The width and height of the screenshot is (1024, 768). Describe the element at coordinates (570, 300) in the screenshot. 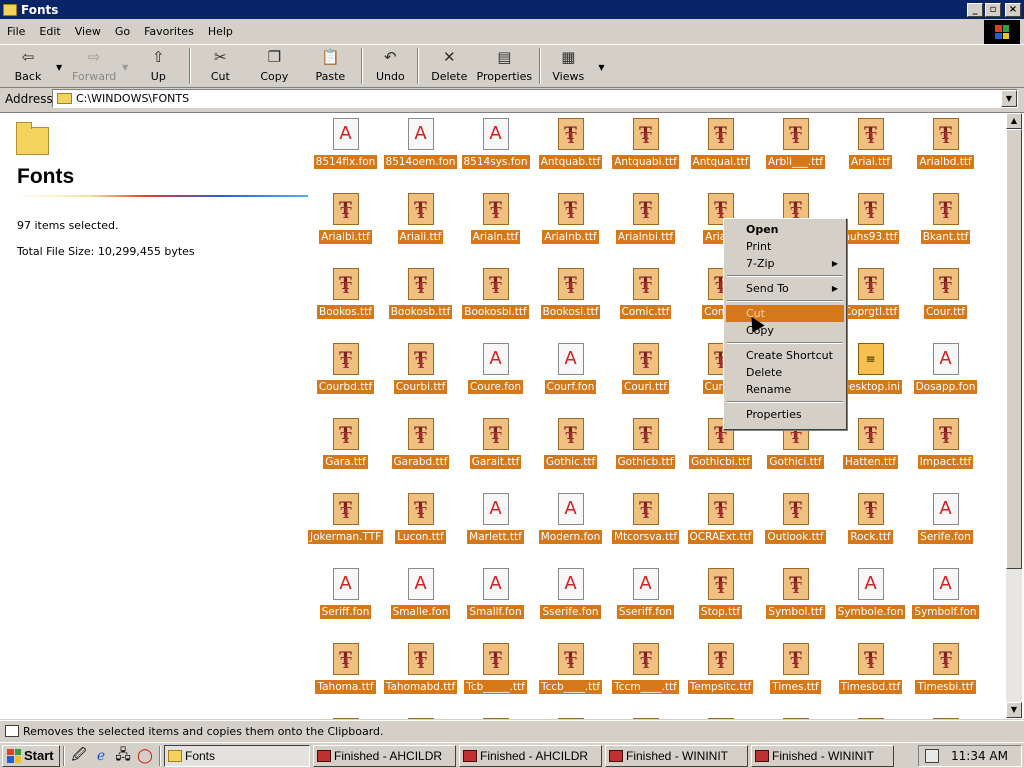

I see `file-item: T T Bookosi.ttf` at that location.